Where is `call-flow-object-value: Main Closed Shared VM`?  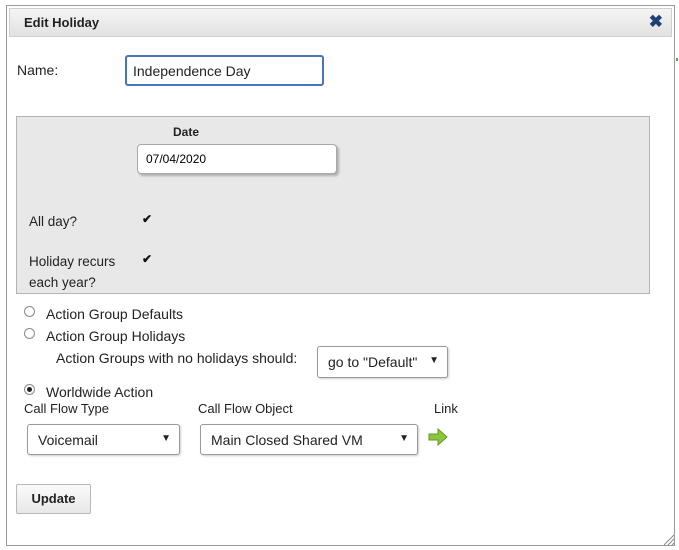
call-flow-object-value: Main Closed Shared VM is located at coordinates (287, 440).